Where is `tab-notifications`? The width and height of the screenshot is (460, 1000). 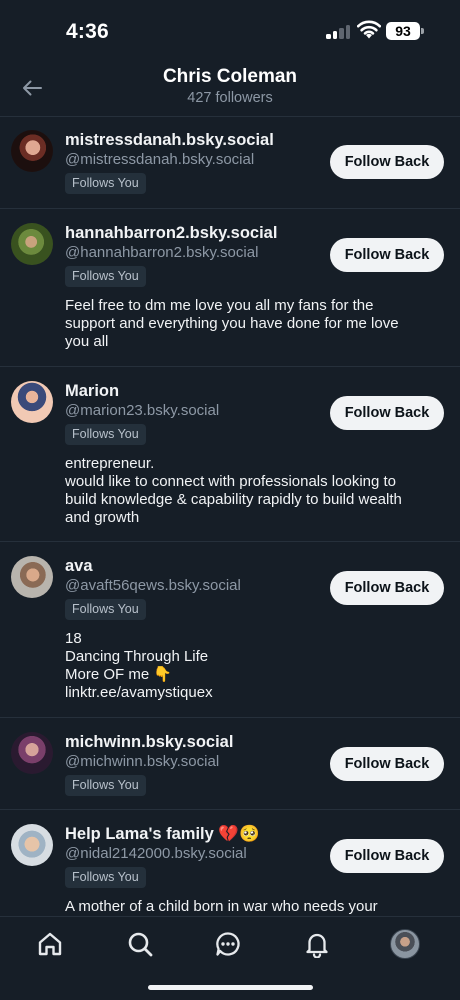 tab-notifications is located at coordinates (317, 944).